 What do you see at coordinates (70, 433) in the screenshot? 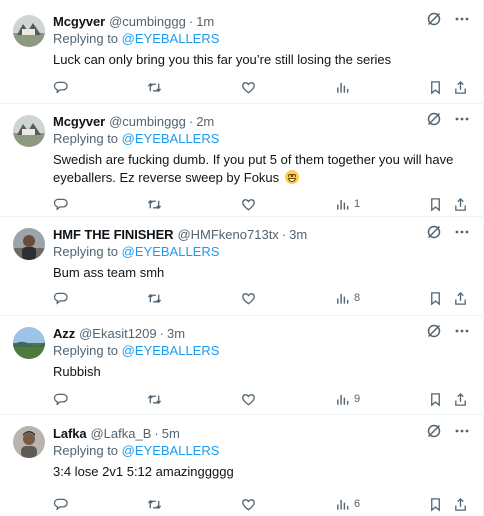
I see `display-name: Lafka` at bounding box center [70, 433].